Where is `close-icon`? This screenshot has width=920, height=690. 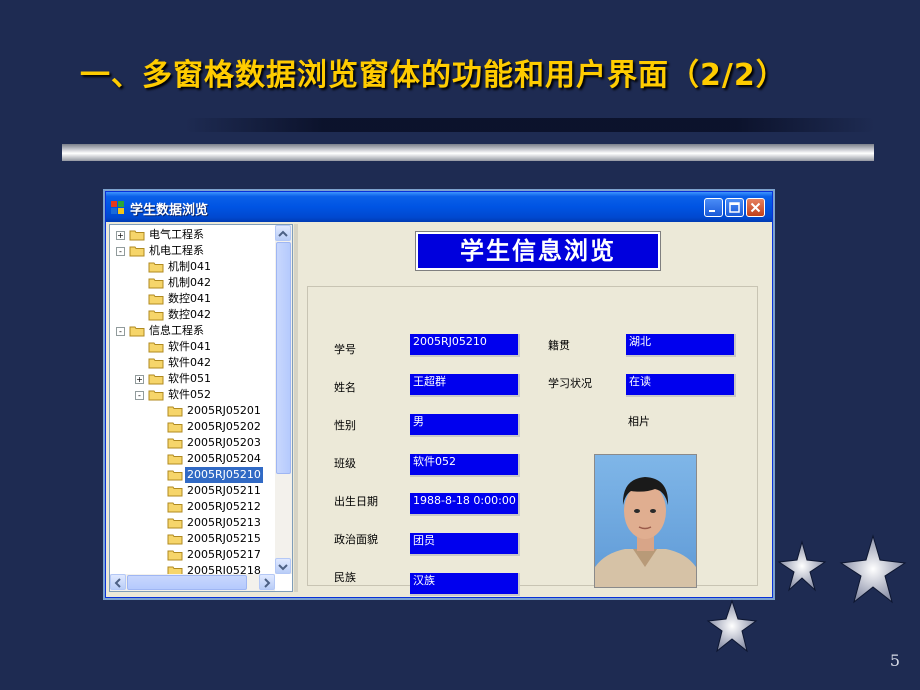
close-icon is located at coordinates (755, 207).